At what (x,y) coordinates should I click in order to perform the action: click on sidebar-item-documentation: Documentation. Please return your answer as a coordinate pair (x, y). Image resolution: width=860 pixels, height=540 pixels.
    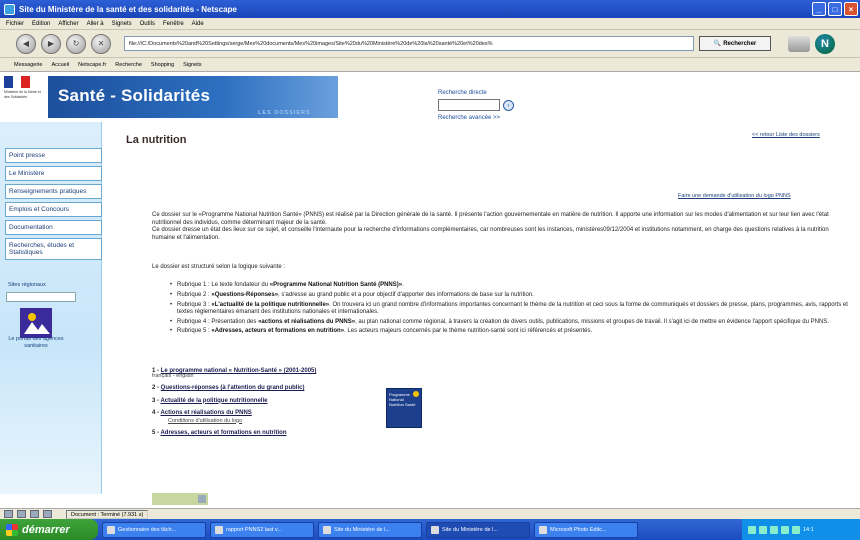
    Looking at the image, I should click on (53, 227).